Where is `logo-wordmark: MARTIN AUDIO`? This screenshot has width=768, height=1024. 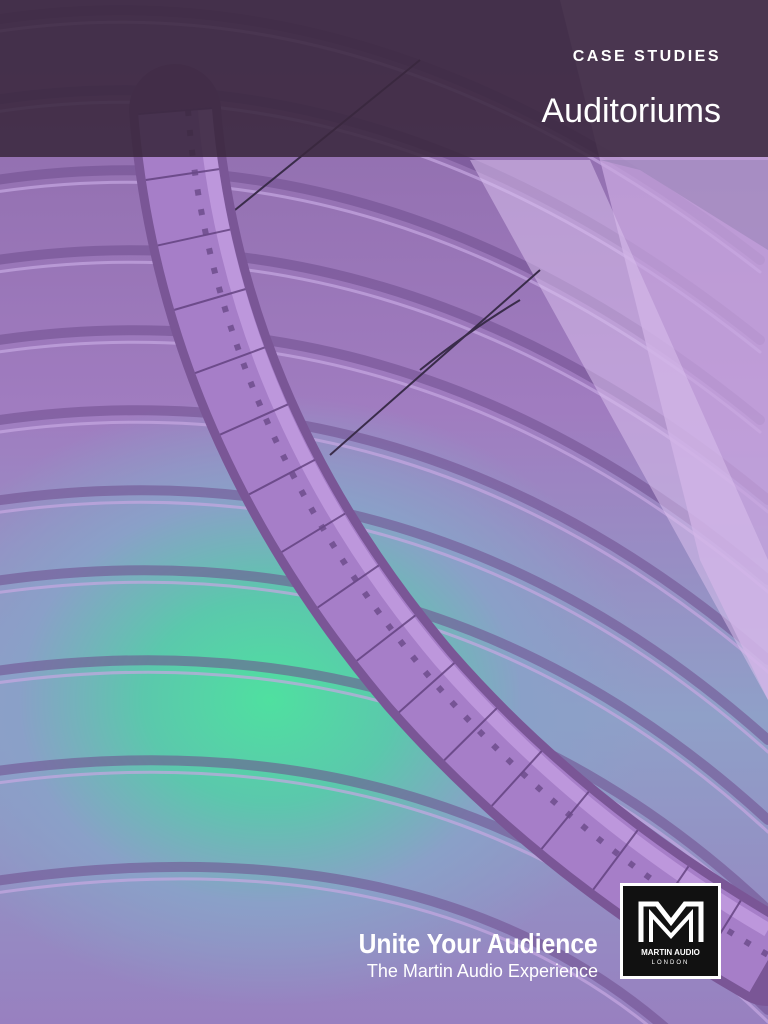
logo-wordmark: MARTIN AUDIO is located at coordinates (670, 952).